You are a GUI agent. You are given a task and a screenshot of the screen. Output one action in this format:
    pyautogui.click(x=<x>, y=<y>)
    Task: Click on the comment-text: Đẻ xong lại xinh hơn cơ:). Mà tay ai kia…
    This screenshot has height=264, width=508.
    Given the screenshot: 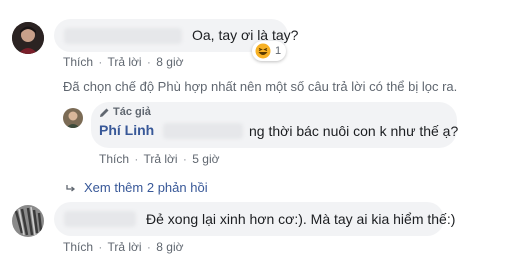 What is the action you would take?
    pyautogui.click(x=301, y=219)
    